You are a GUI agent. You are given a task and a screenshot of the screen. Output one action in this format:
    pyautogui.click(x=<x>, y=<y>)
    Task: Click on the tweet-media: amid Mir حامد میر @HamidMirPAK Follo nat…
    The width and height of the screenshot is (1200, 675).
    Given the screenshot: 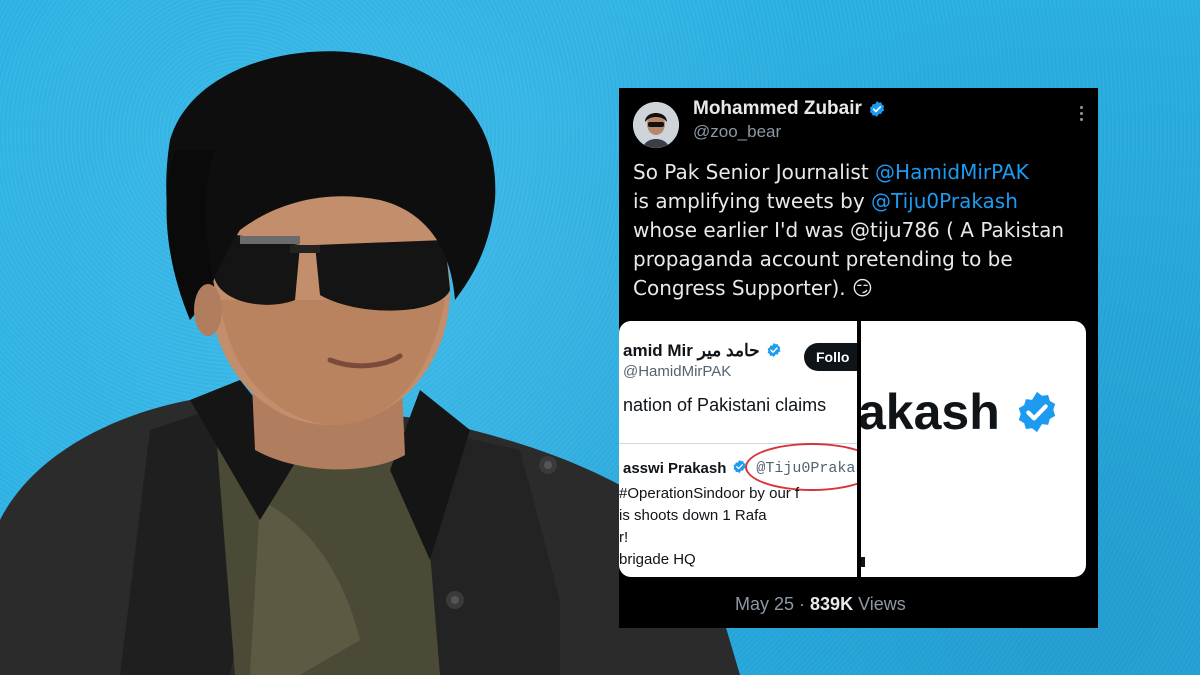 What is the action you would take?
    pyautogui.click(x=852, y=449)
    